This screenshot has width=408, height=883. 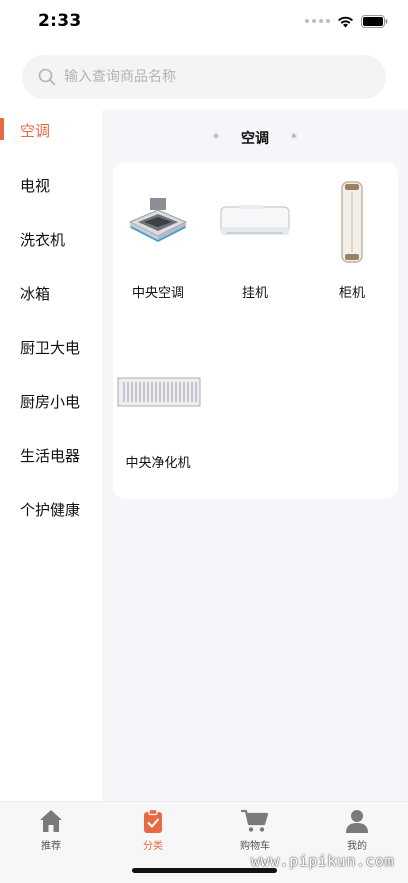 I want to click on sidebar-item-label: 生活电器, so click(x=50, y=455).